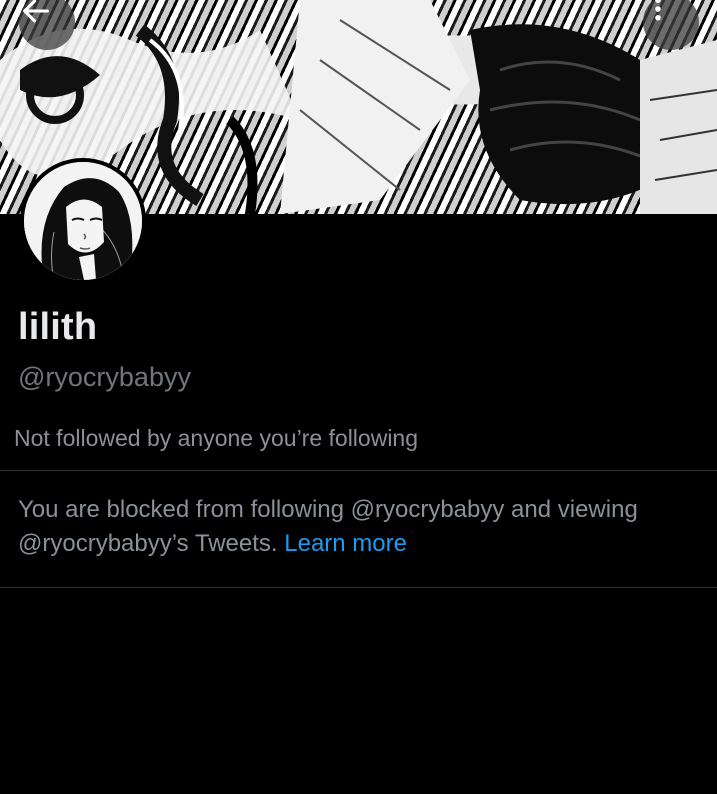 This screenshot has height=794, width=717. I want to click on profile-handle: @ryocrybabyy, so click(104, 377).